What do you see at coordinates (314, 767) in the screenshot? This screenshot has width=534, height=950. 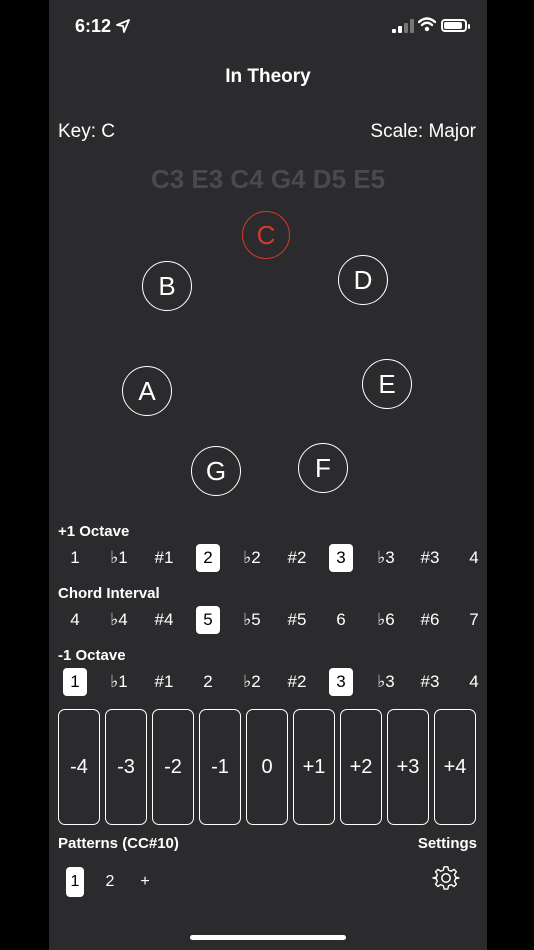 I see `shift-button: +1` at bounding box center [314, 767].